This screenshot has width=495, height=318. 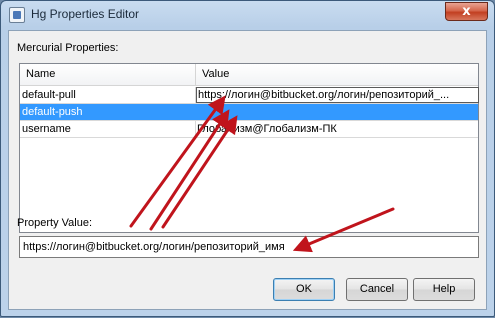 I want to click on close-button: x, so click(x=466, y=11).